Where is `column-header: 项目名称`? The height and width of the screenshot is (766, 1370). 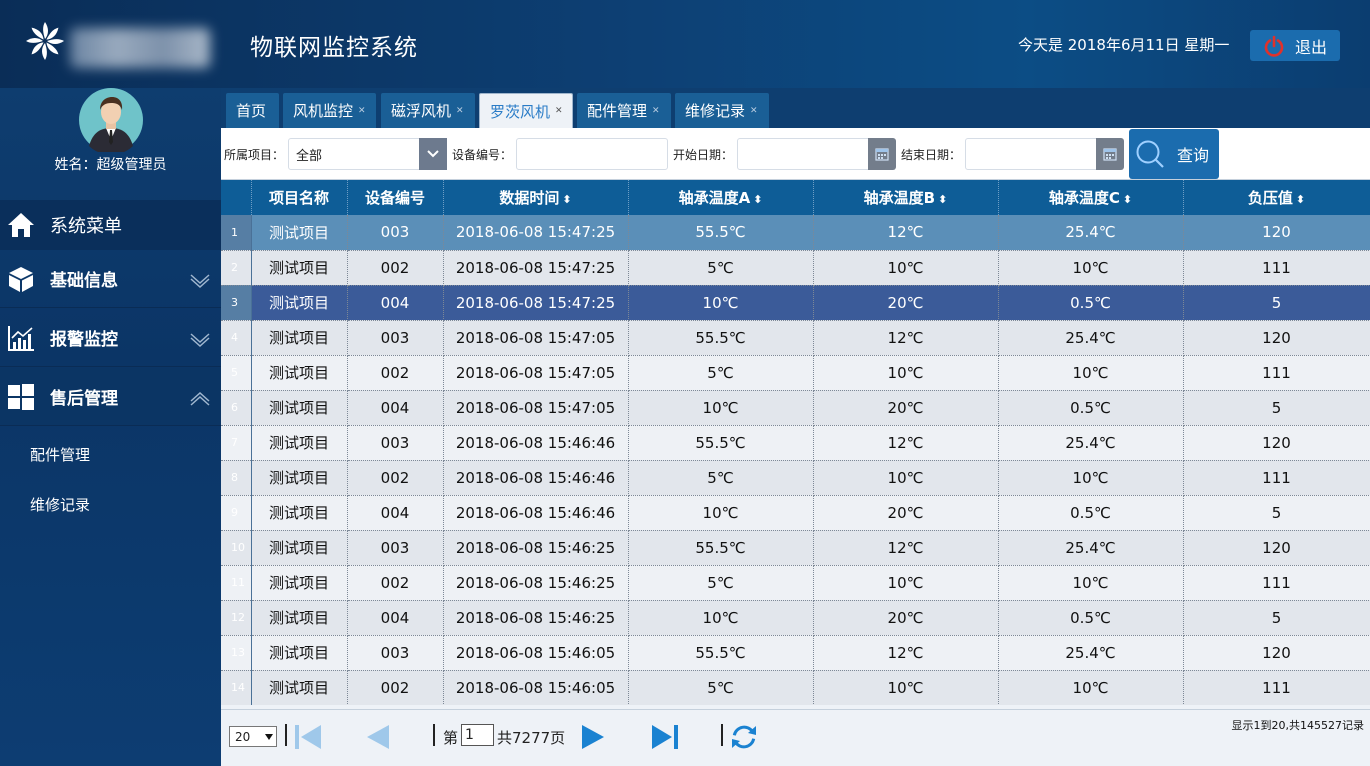
column-header: 项目名称 is located at coordinates (299, 197).